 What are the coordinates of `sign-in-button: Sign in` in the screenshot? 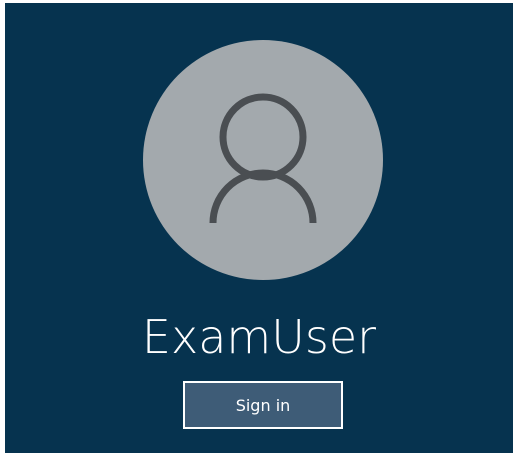 It's located at (263, 405).